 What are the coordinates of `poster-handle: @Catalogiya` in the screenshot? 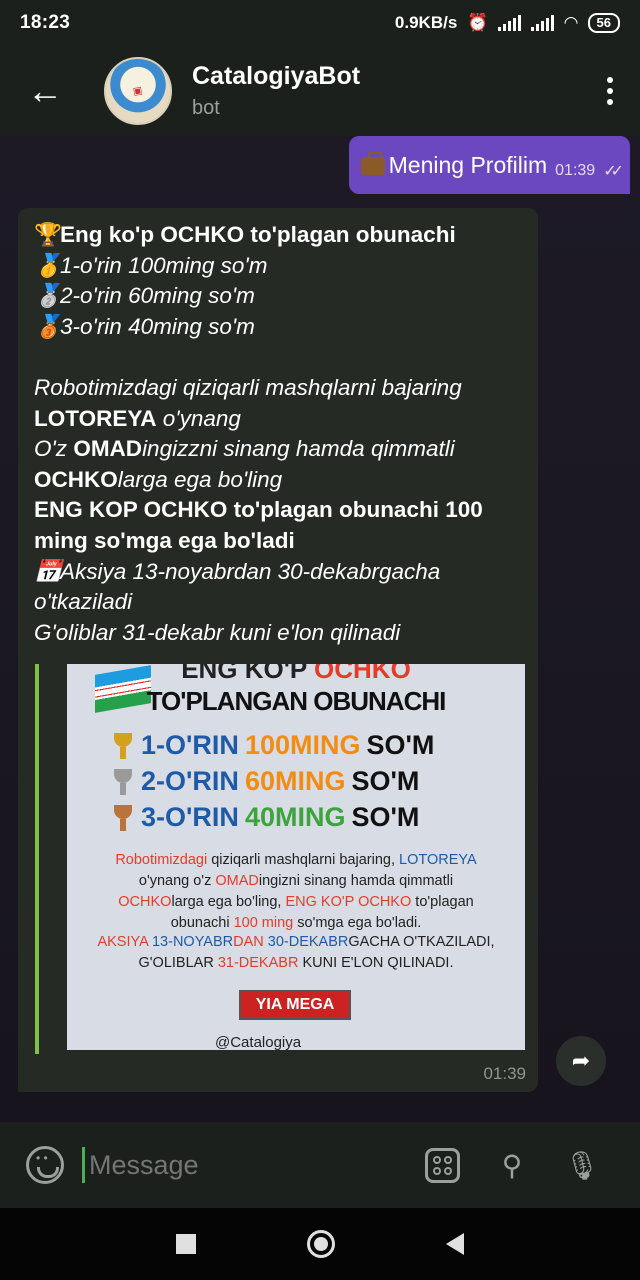 It's located at (258, 1042).